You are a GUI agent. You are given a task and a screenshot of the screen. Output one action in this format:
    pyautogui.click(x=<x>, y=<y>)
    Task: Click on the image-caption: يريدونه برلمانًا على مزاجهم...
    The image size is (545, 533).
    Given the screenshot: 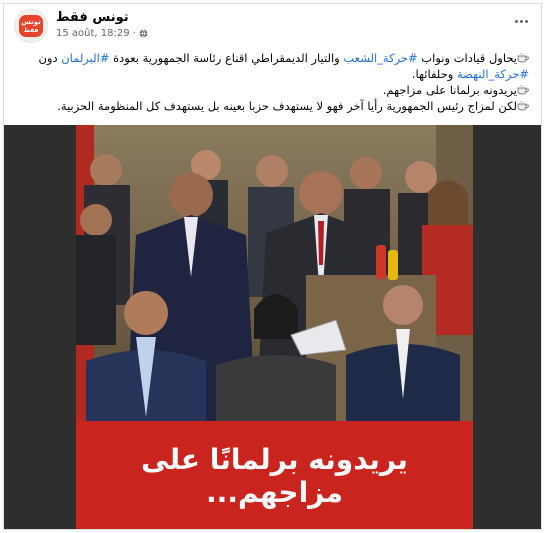 What is the action you would take?
    pyautogui.click(x=274, y=476)
    